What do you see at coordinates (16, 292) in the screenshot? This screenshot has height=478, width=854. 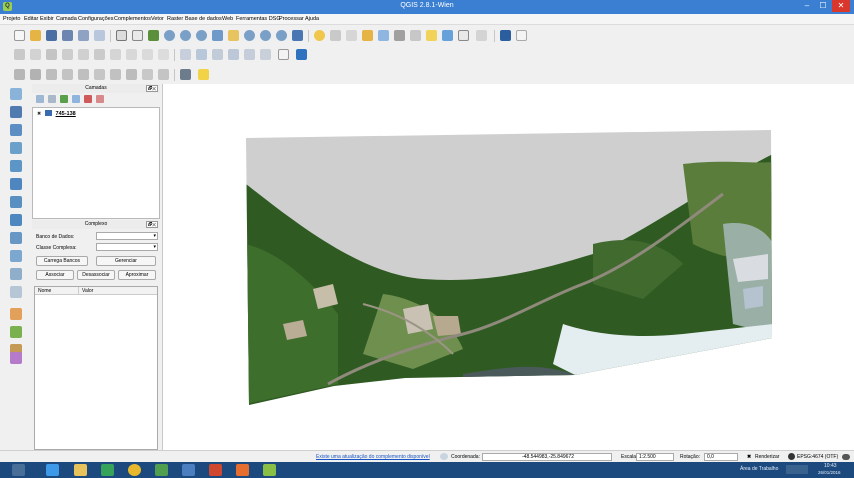 I see `new-shapefile-icon` at bounding box center [16, 292].